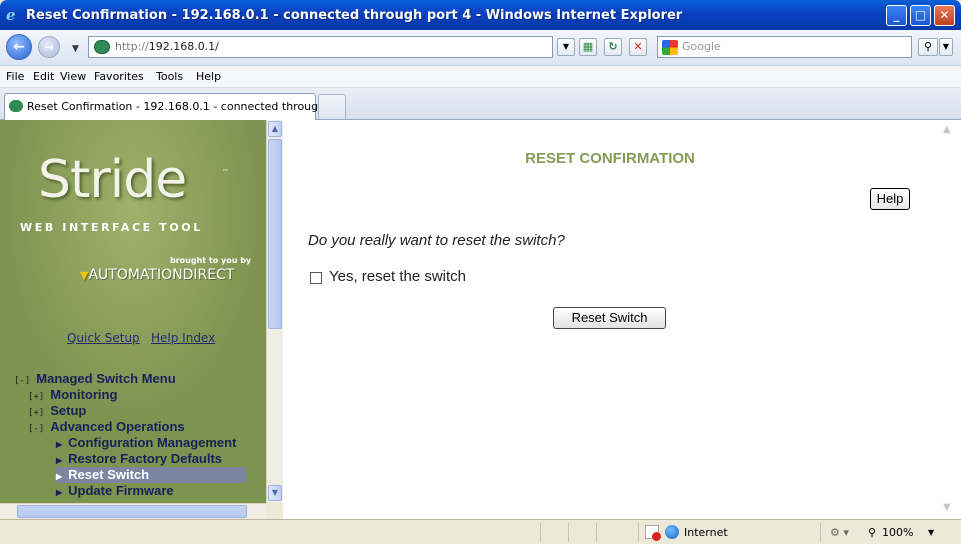  Describe the element at coordinates (872, 532) in the screenshot. I see `zoom-icon: ⚲` at that location.